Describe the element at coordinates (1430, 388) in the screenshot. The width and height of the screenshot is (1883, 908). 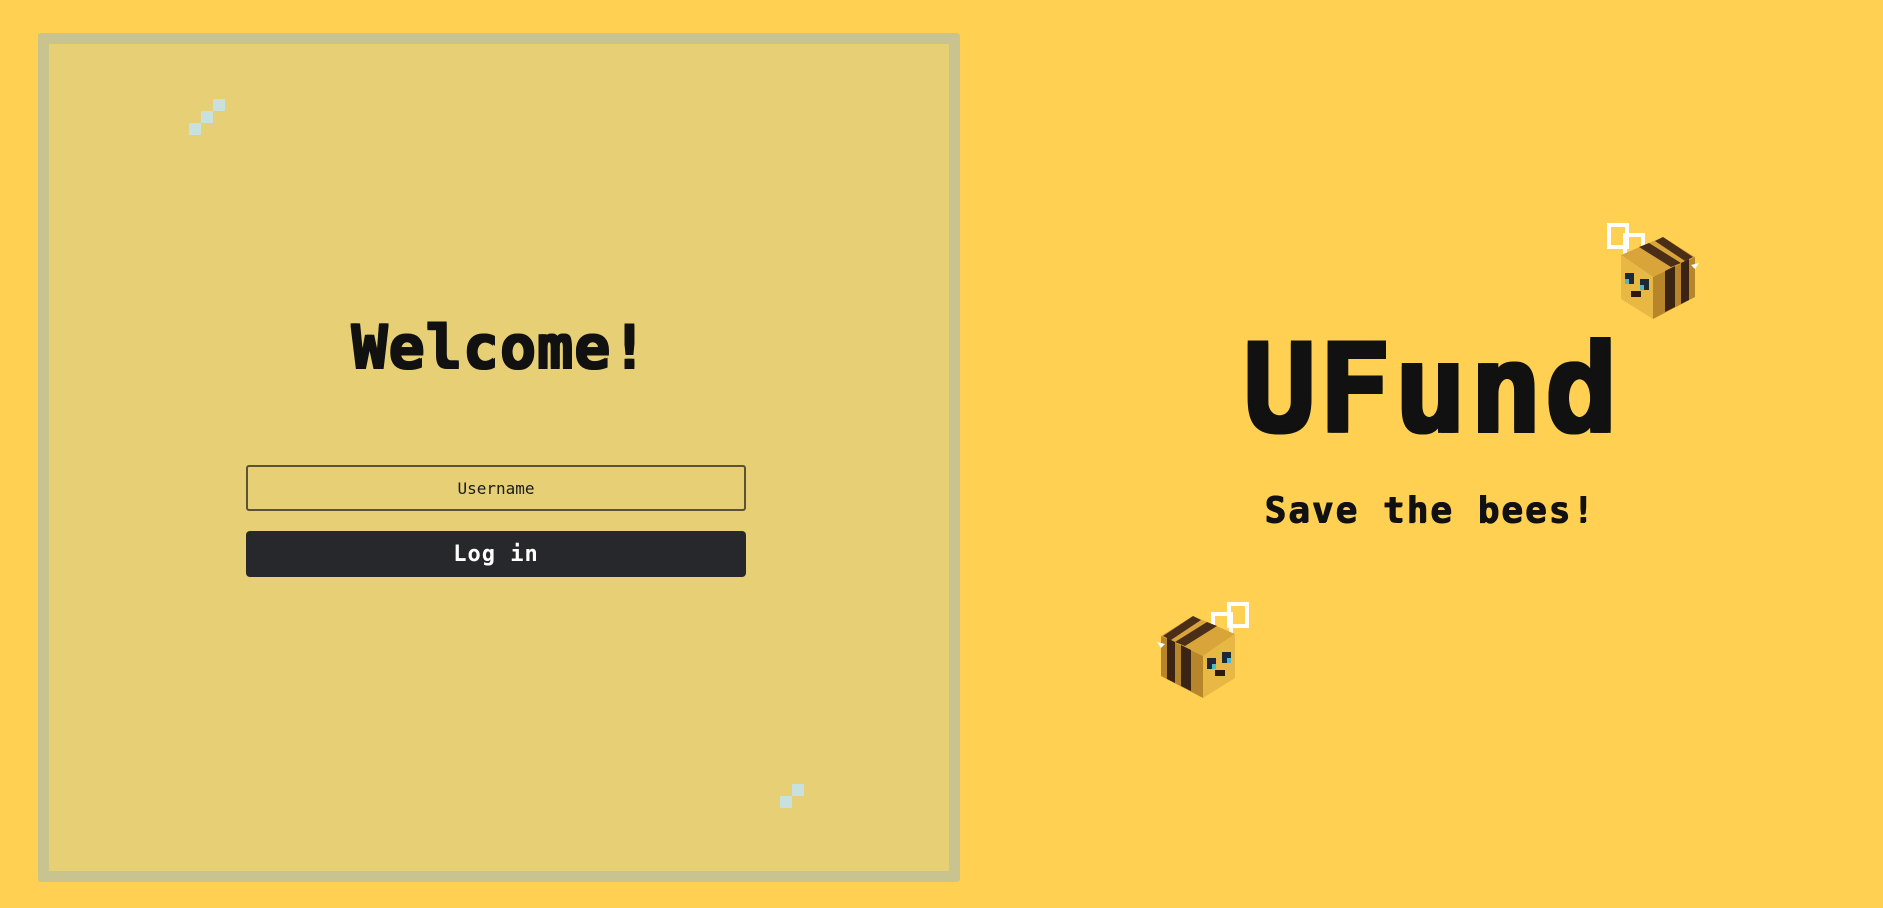
I see `brand-title: UFund` at that location.